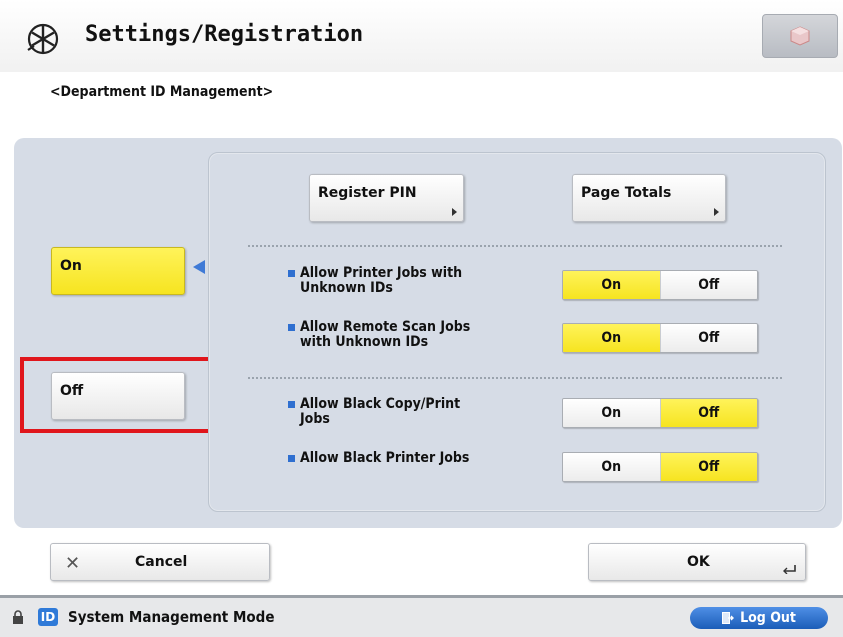 The width and height of the screenshot is (843, 637). I want to click on return-arrow-icon, so click(789, 569).